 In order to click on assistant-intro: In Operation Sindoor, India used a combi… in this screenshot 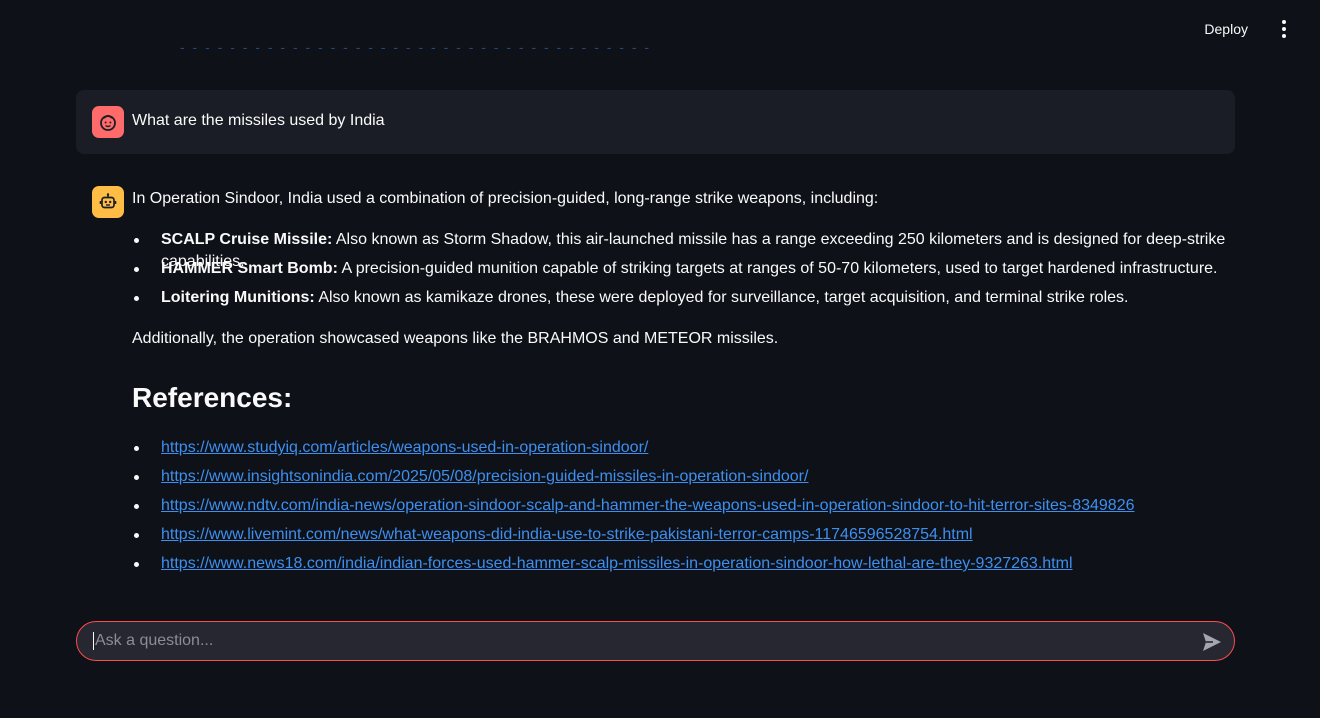, I will do `click(505, 198)`.